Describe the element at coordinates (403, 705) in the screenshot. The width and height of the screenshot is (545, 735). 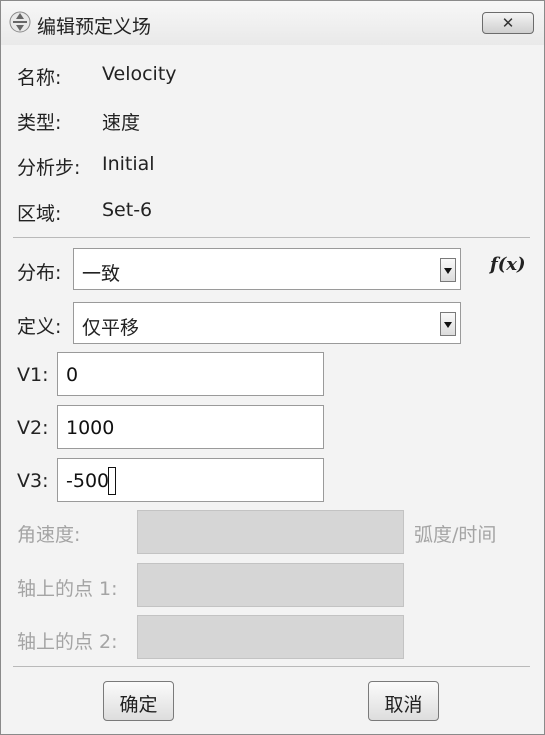
I see `cancel-button-label: 取消` at that location.